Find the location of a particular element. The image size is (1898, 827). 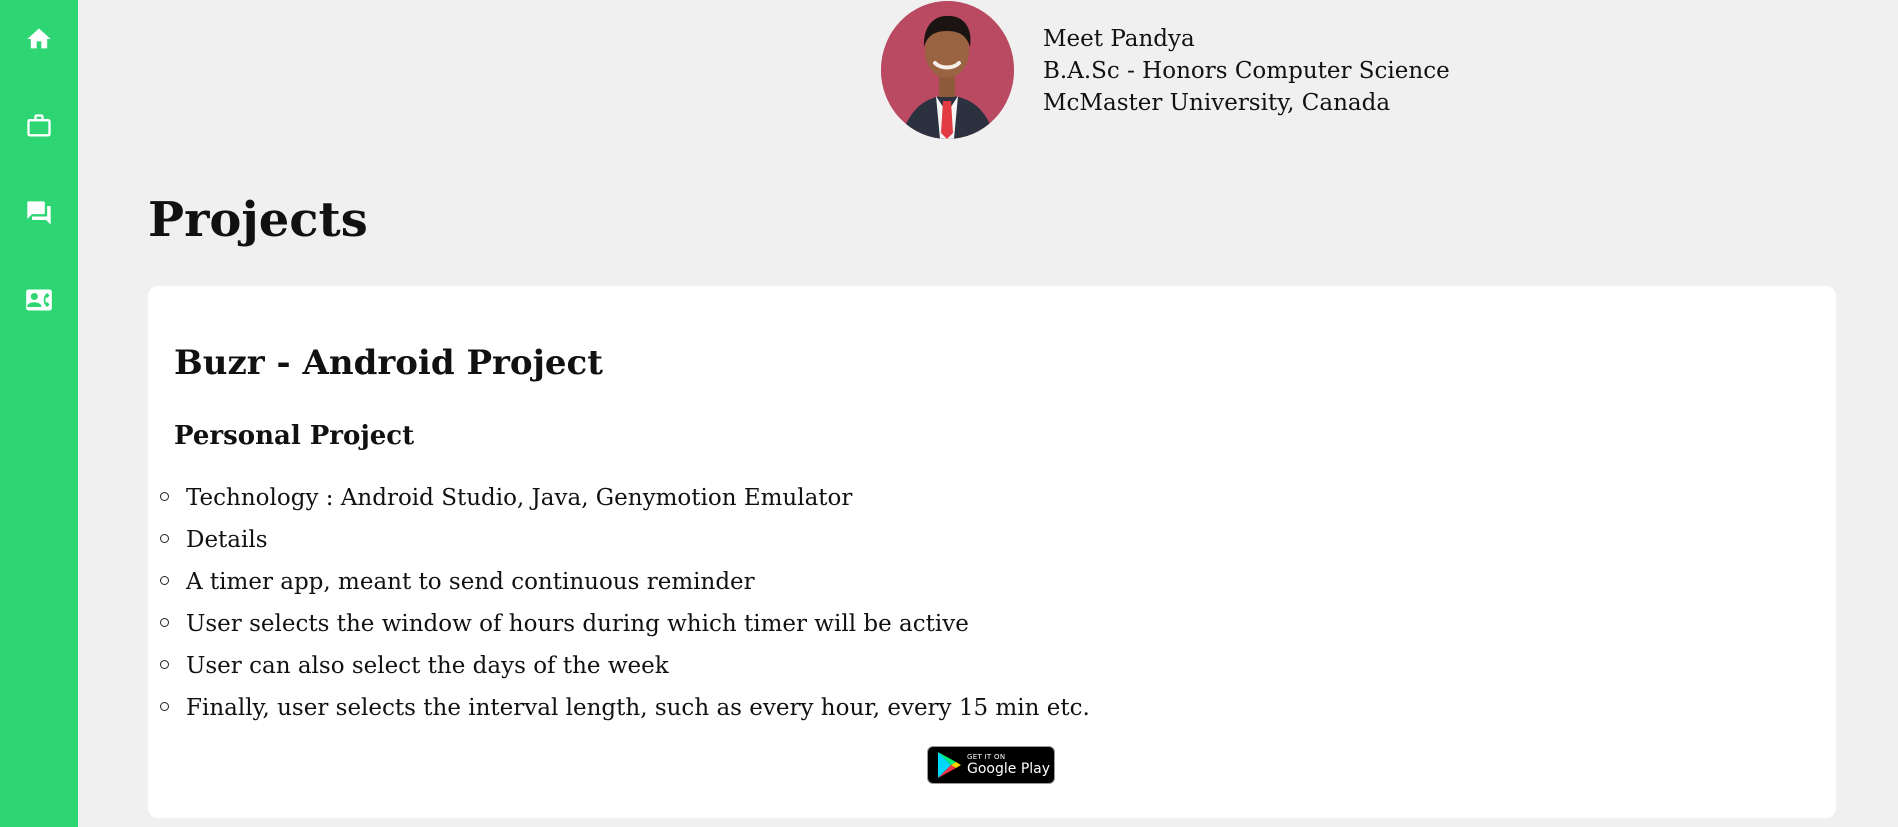

profile-university: McMaster University, Canada is located at coordinates (1217, 103).